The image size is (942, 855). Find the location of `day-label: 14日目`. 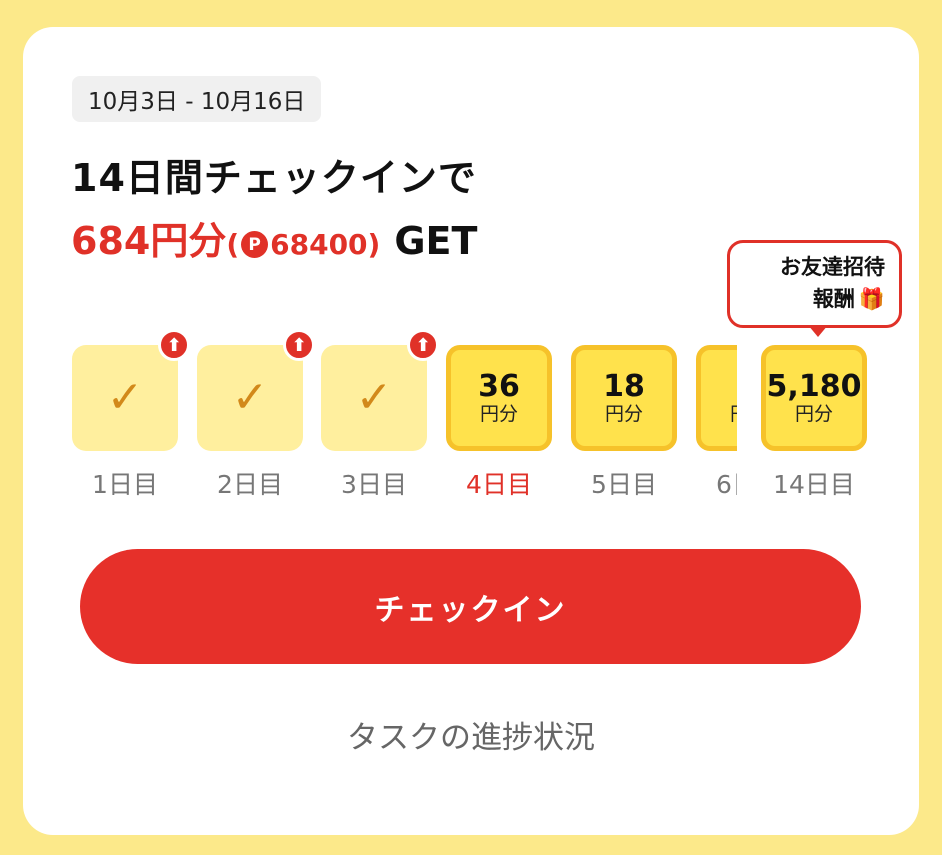

day-label: 14日目 is located at coordinates (814, 484).